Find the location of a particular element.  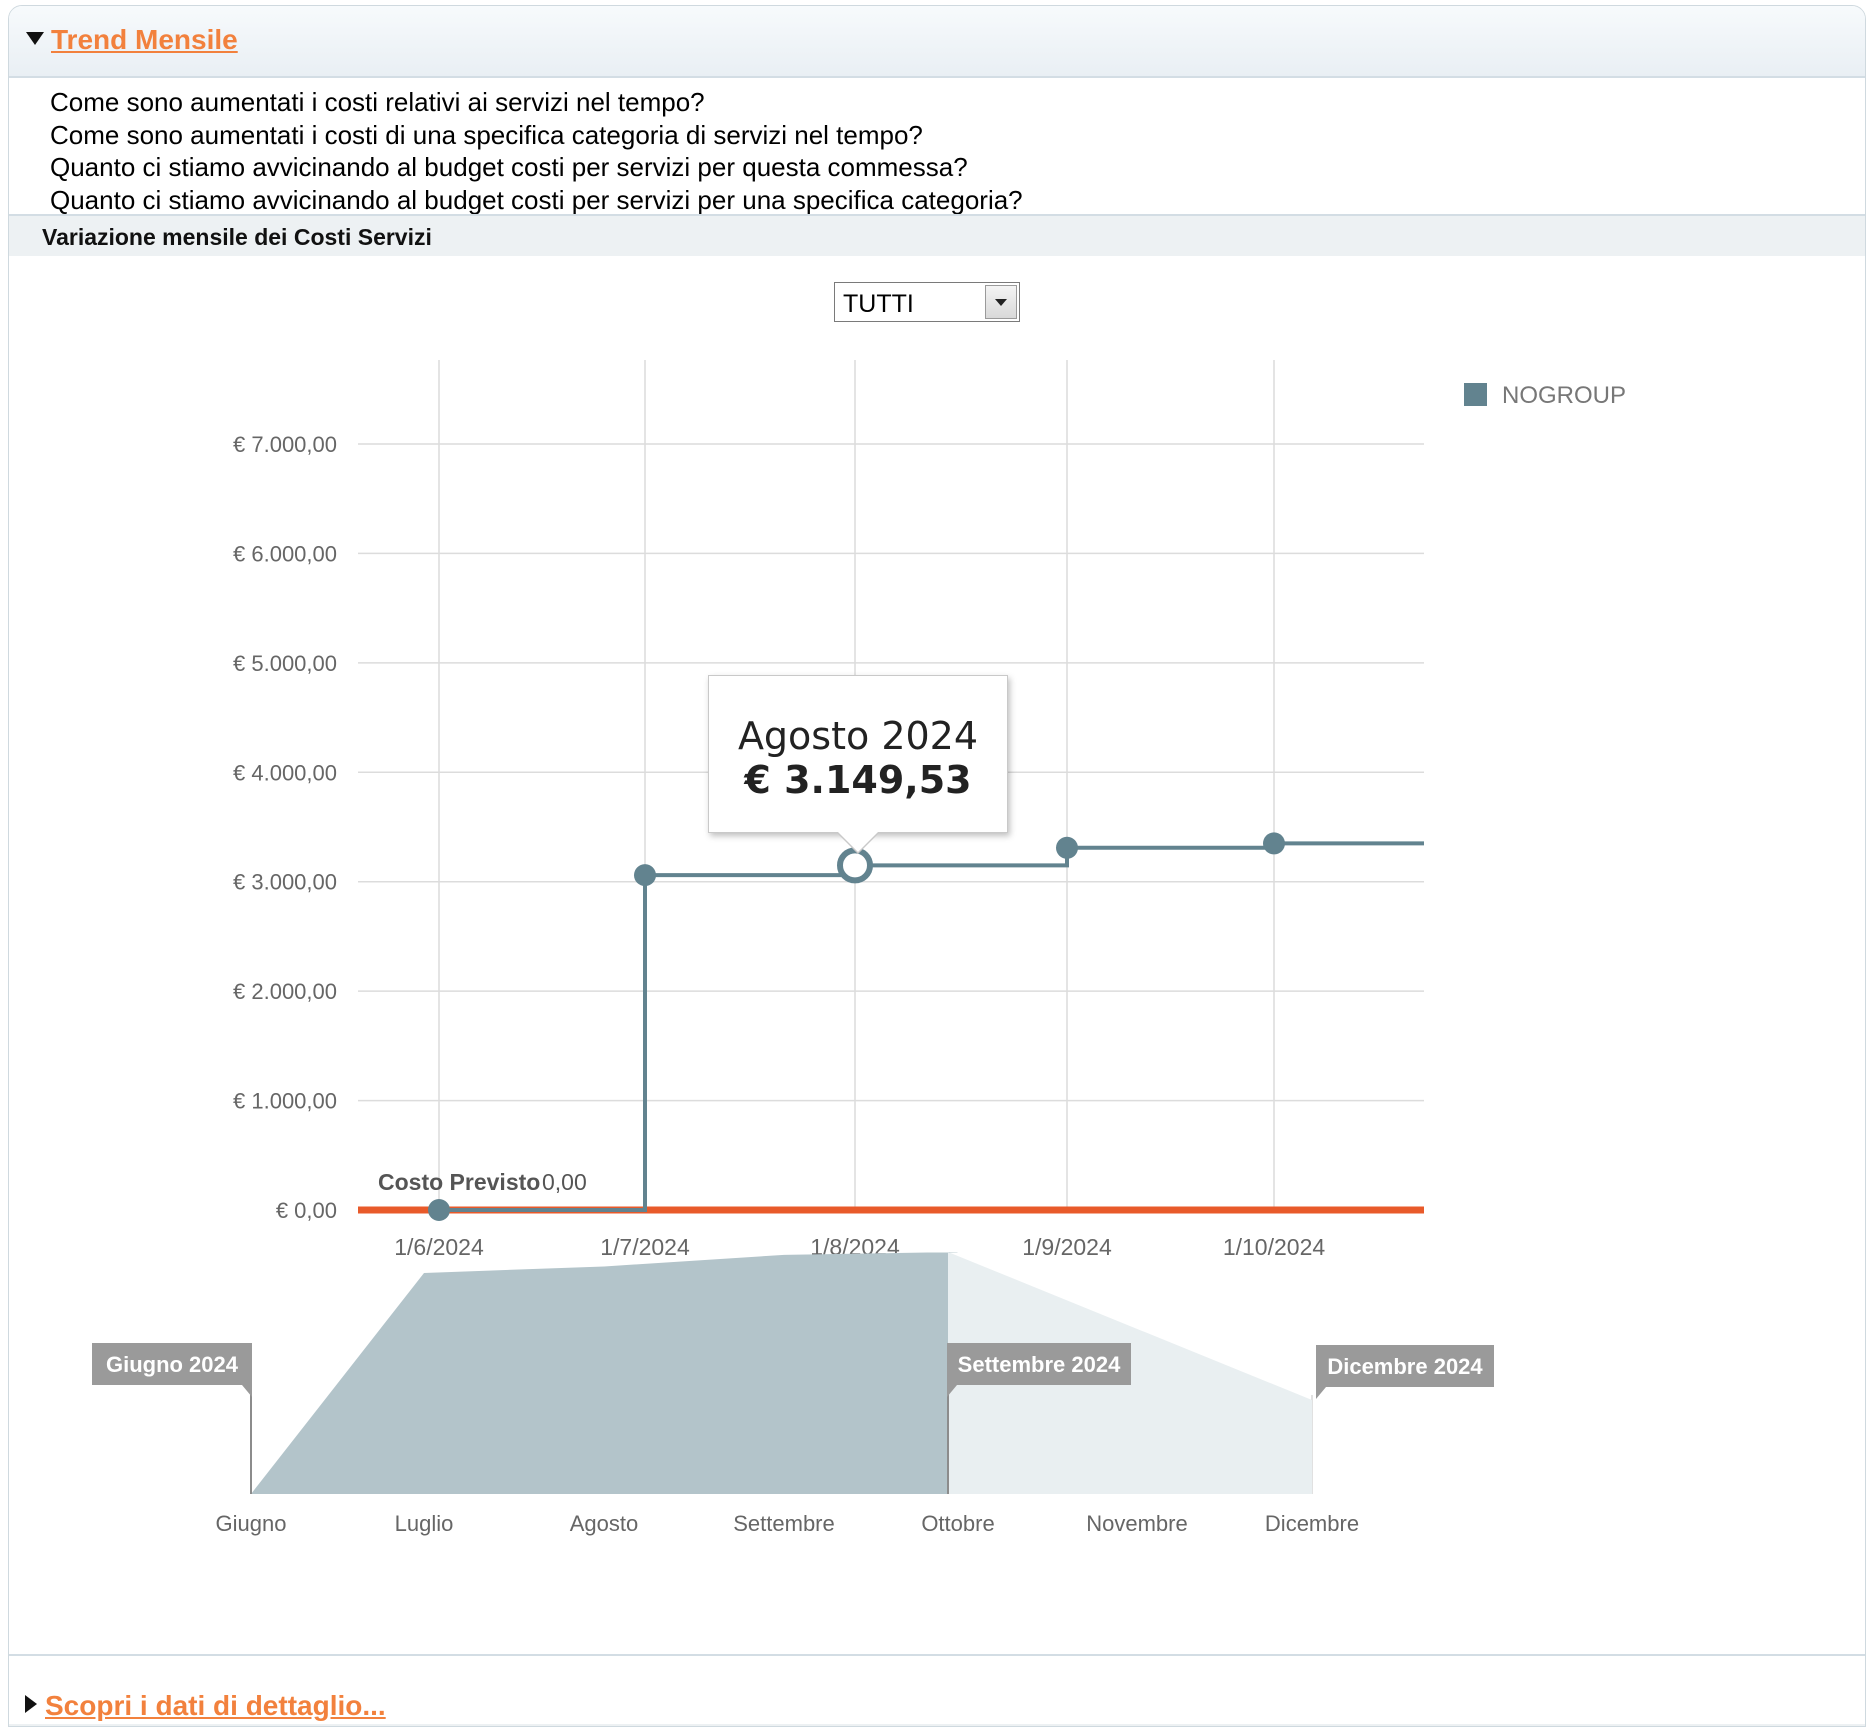

category-select-value: TUTTI is located at coordinates (878, 304).